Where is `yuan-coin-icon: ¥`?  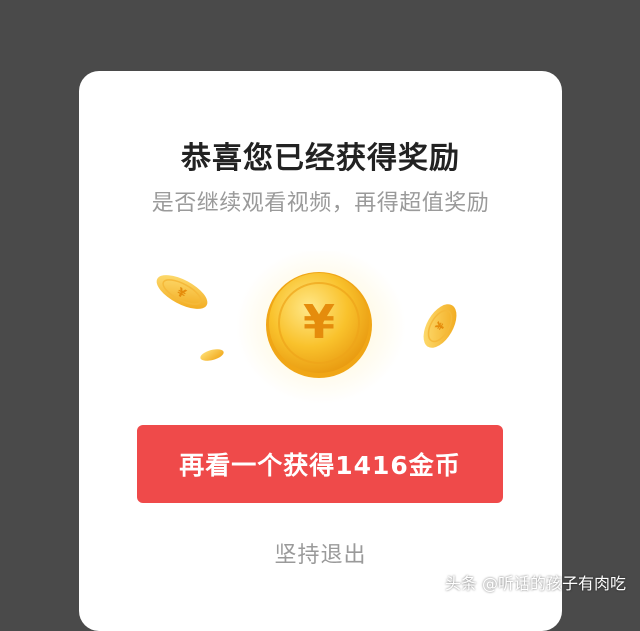
yuan-coin-icon: ¥ is located at coordinates (319, 325).